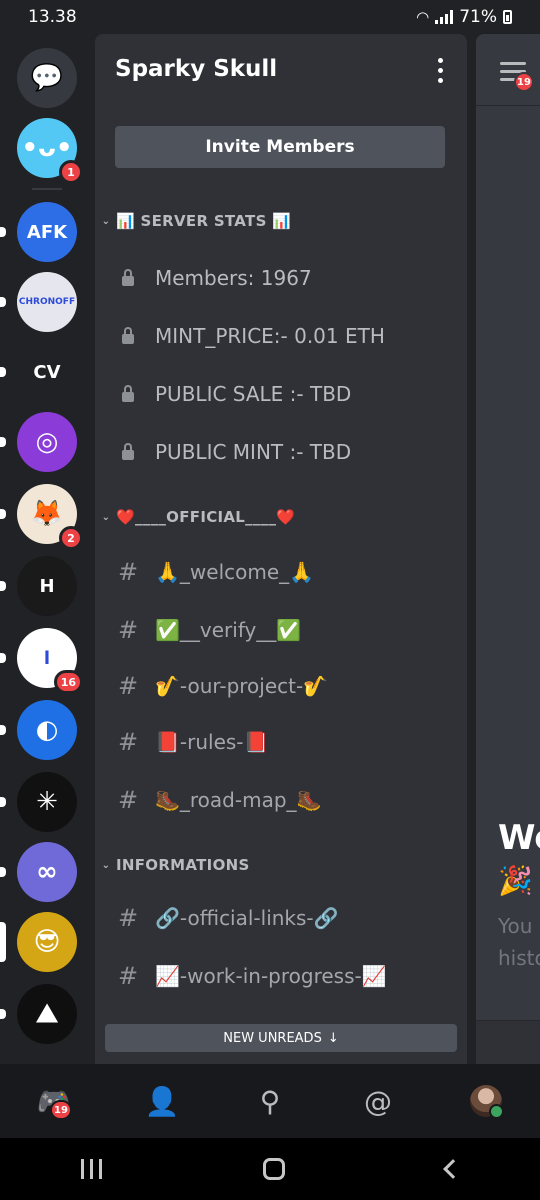  What do you see at coordinates (47, 78) in the screenshot?
I see `server-icon-direct-messages: 💬` at bounding box center [47, 78].